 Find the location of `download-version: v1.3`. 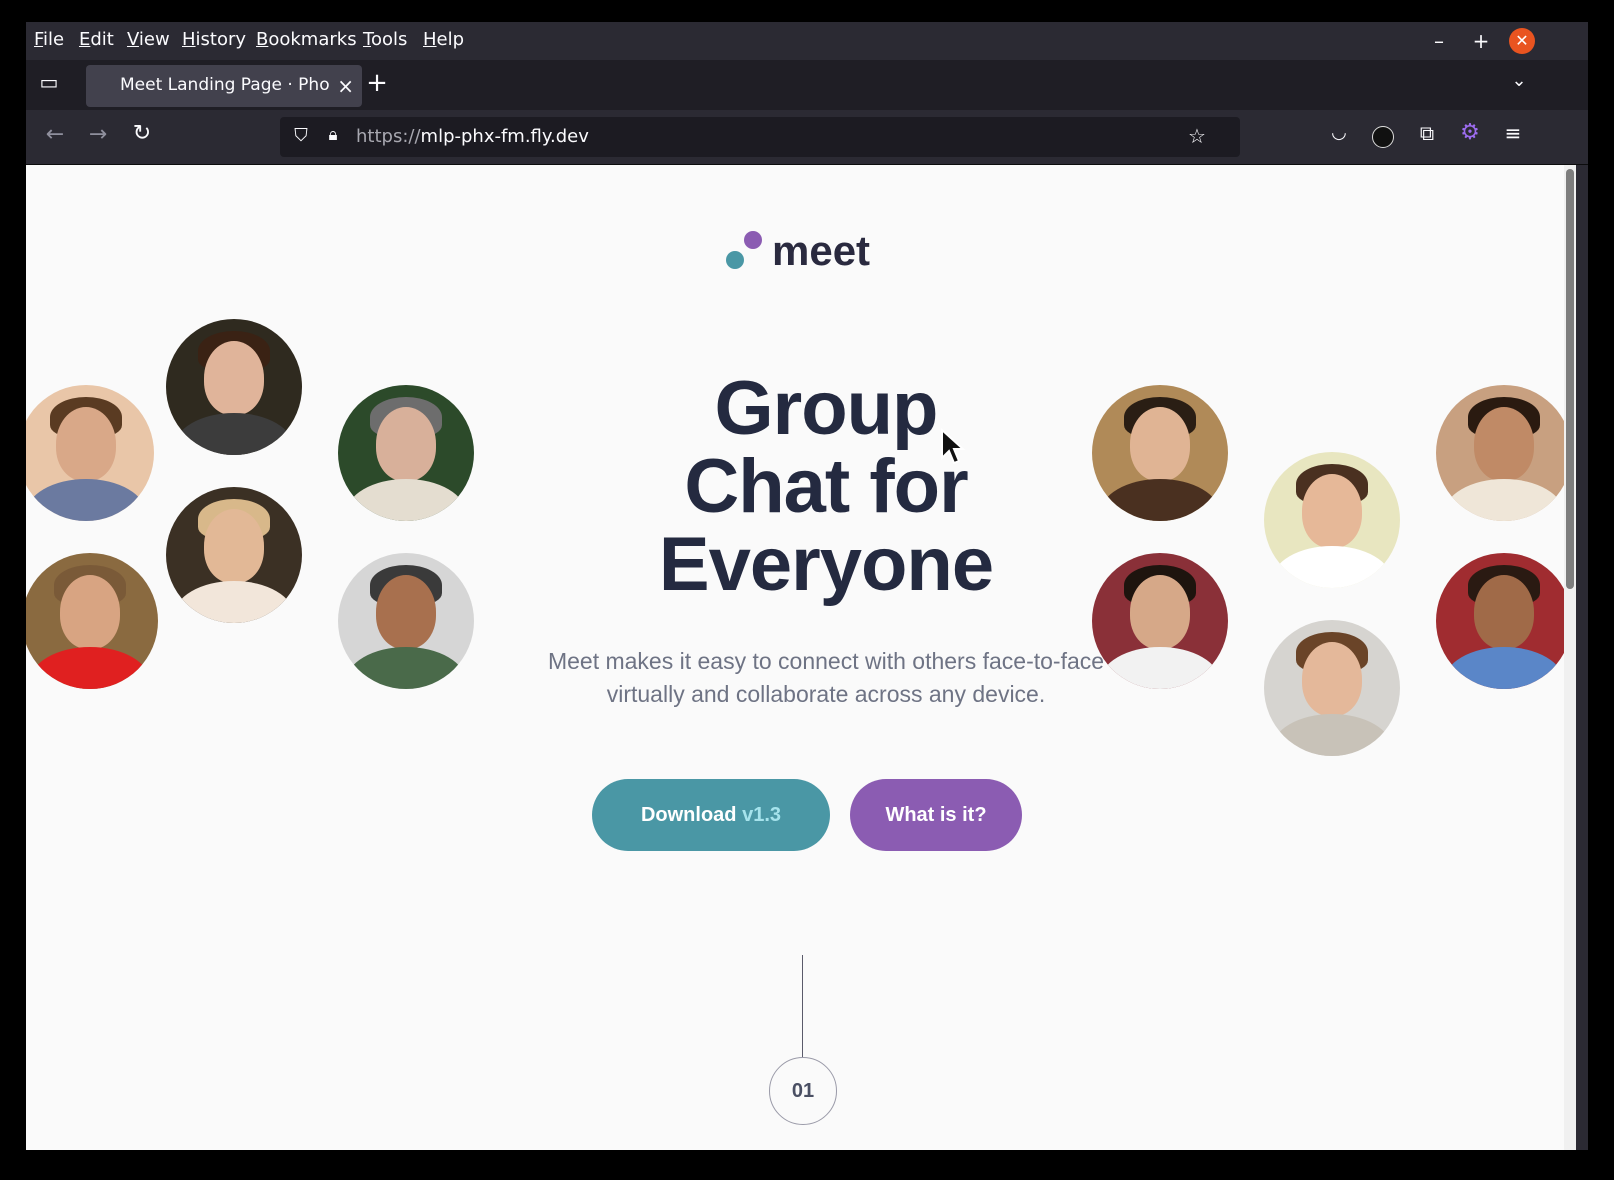

download-version: v1.3 is located at coordinates (762, 815).